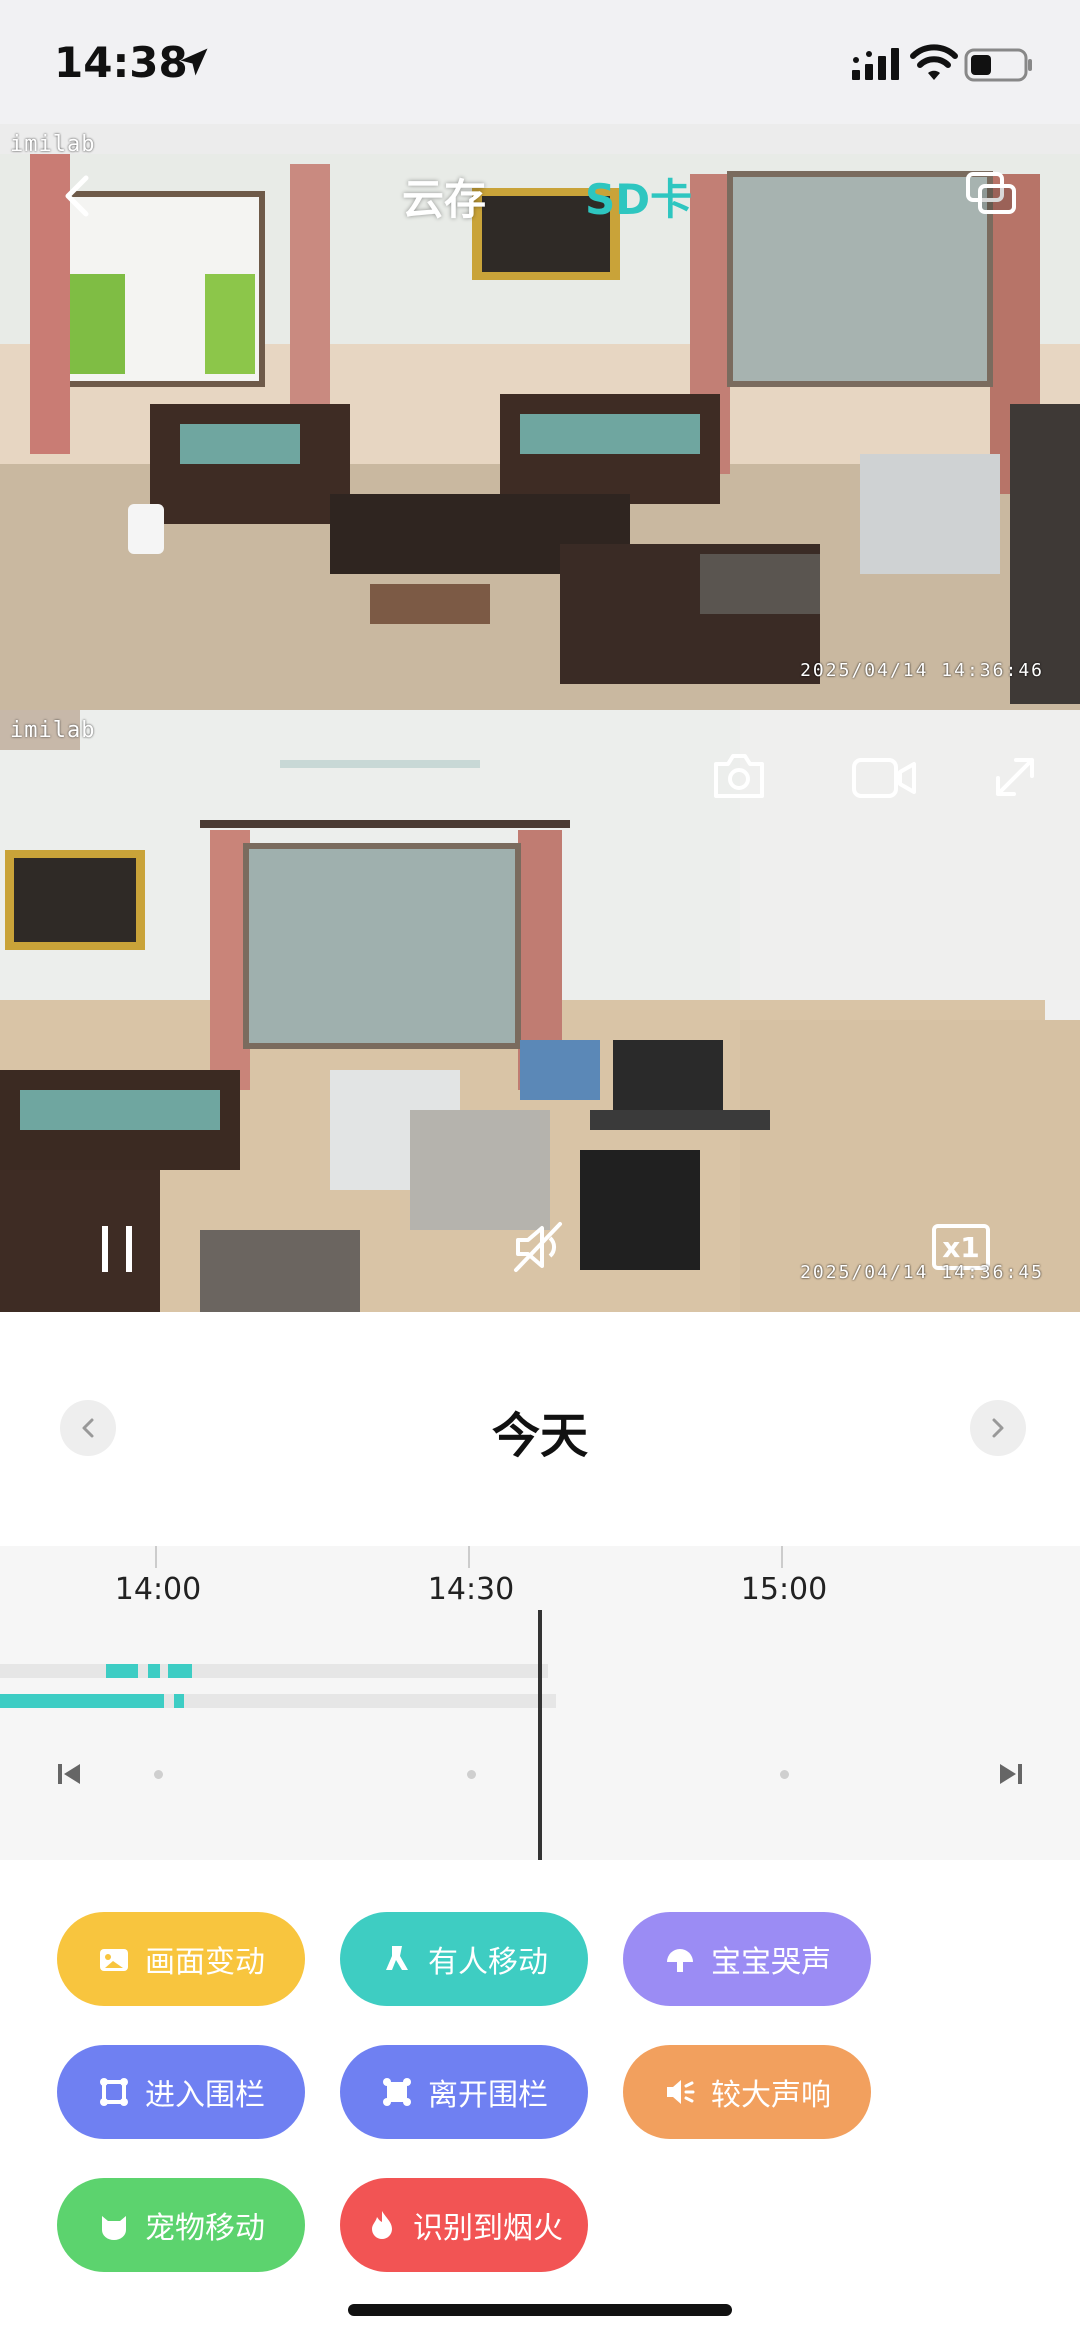 The height and width of the screenshot is (2337, 1080). I want to click on filter-picture-change: 画面变动, so click(181, 1959).